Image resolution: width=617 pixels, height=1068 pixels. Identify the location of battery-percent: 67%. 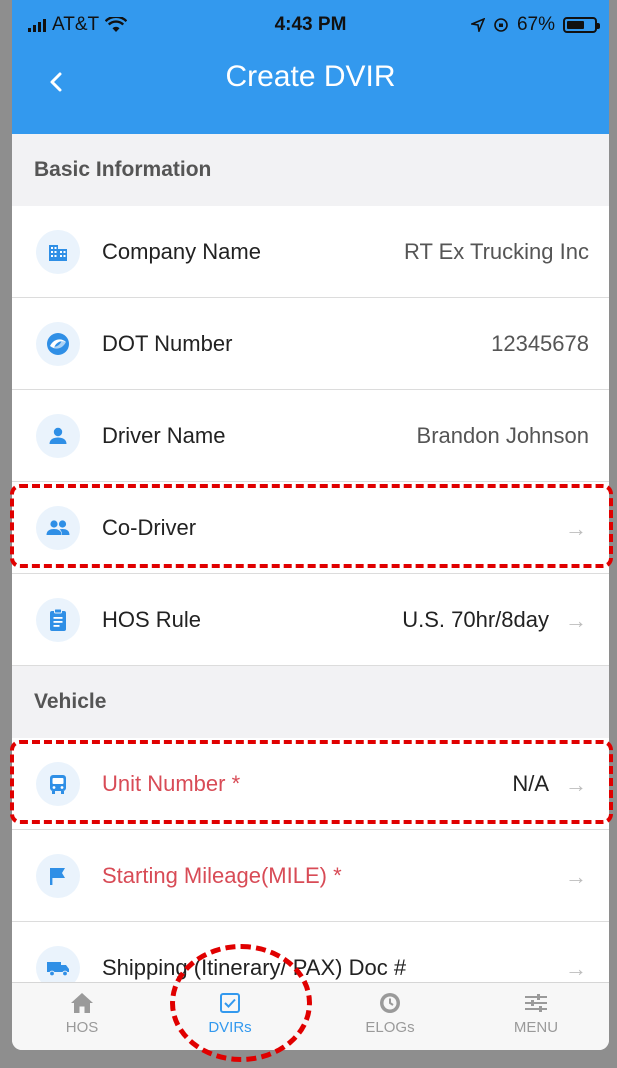
(535, 24).